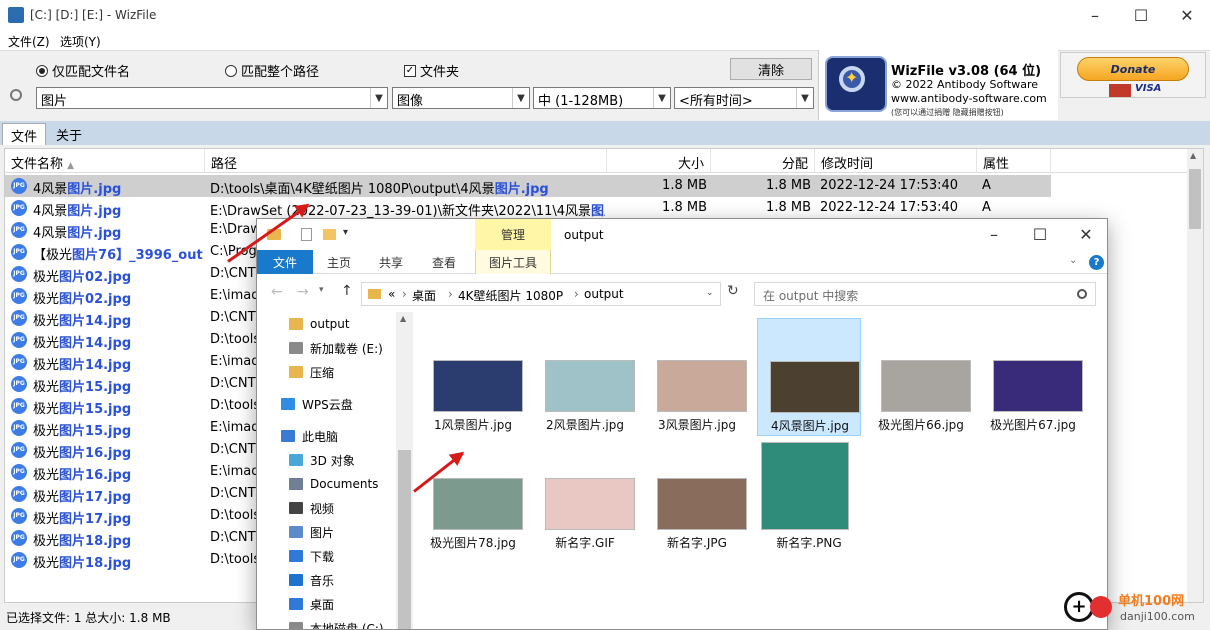 The width and height of the screenshot is (1210, 630). Describe the element at coordinates (311, 532) in the screenshot. I see `nav-item: 图片` at that location.